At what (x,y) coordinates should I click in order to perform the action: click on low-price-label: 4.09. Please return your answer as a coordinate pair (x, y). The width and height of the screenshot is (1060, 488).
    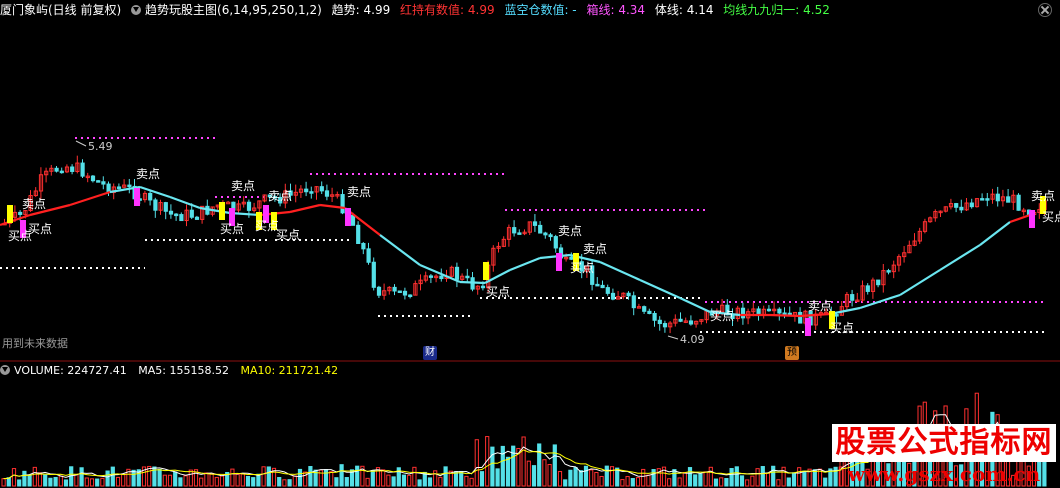
    Looking at the image, I should click on (692, 339).